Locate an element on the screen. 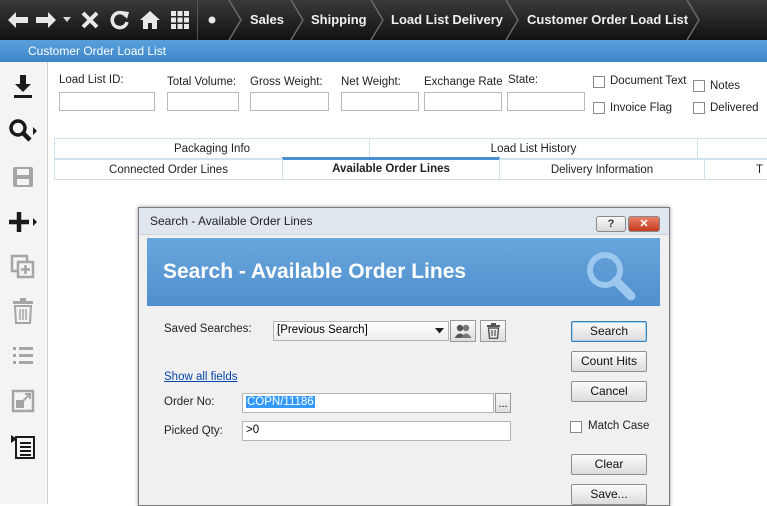  save-icon is located at coordinates (23, 177).